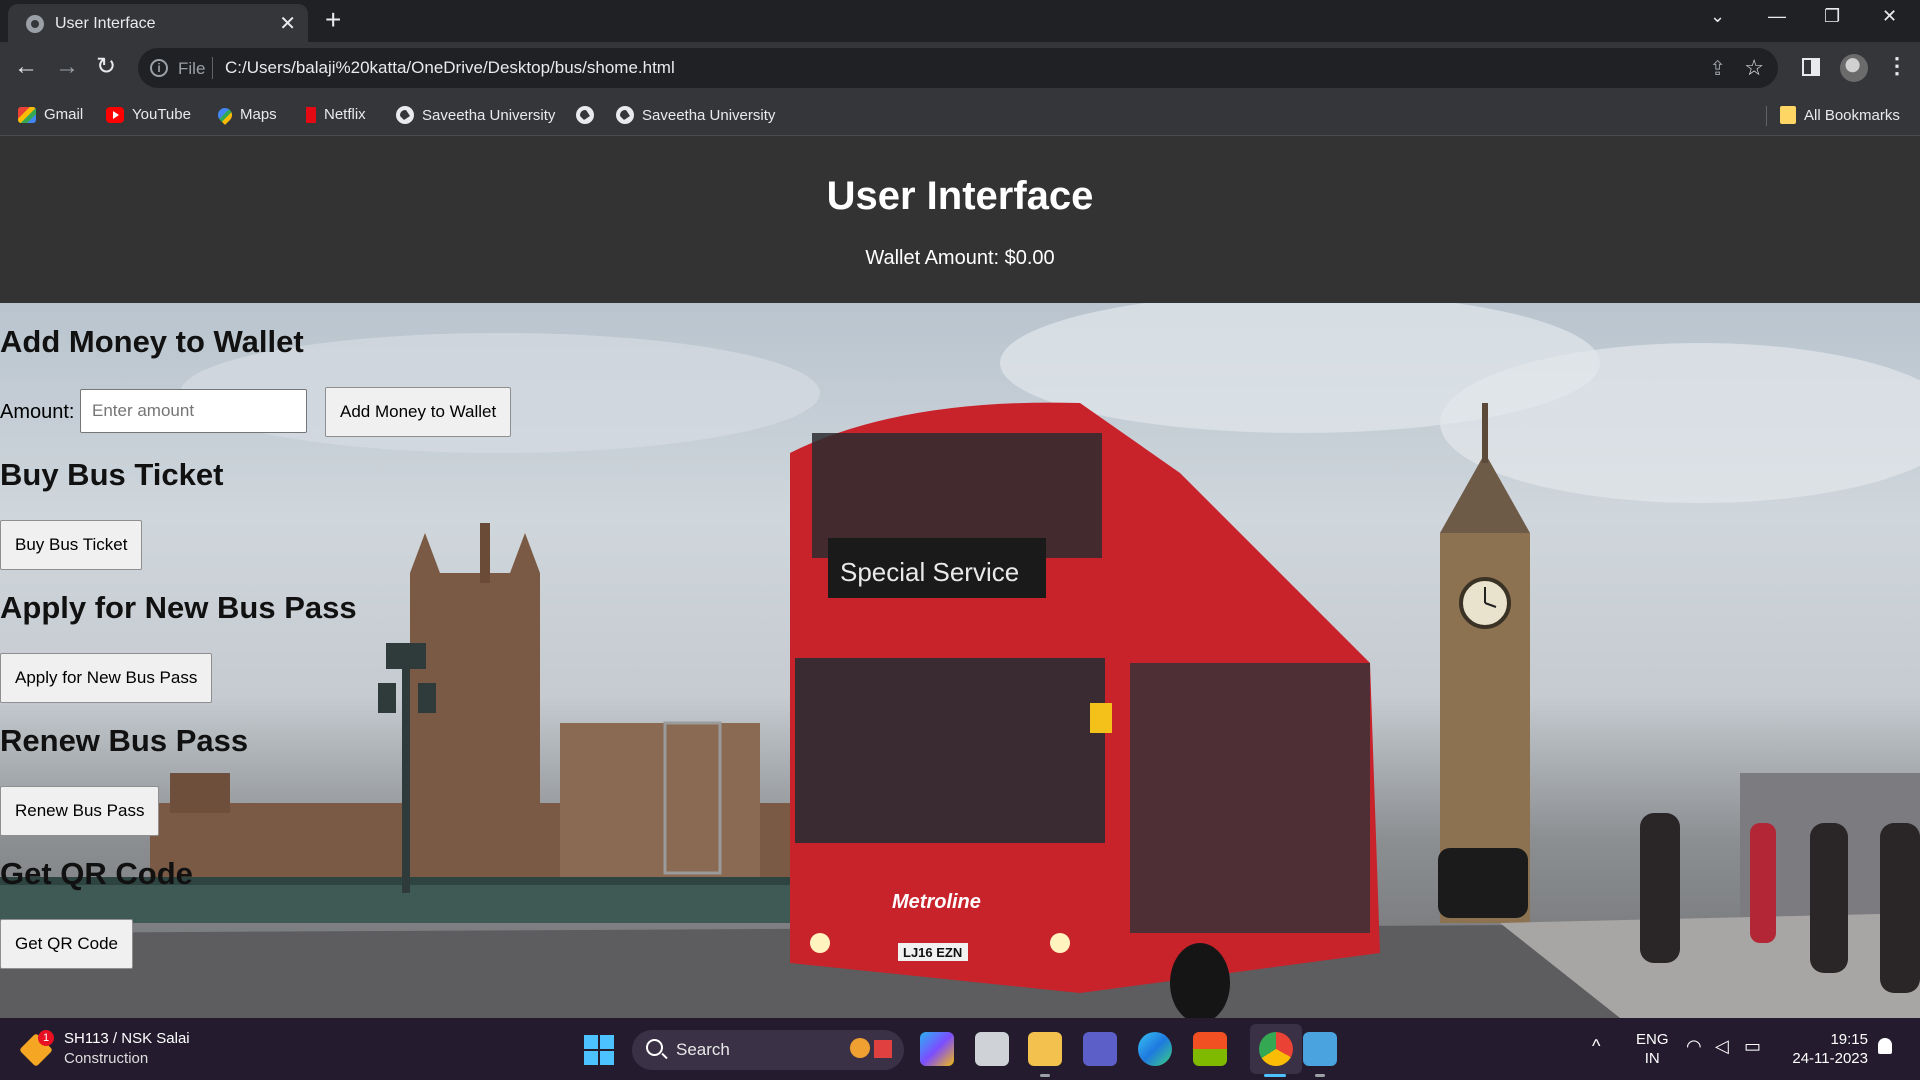  I want to click on page-favicon-icon, so click(35, 24).